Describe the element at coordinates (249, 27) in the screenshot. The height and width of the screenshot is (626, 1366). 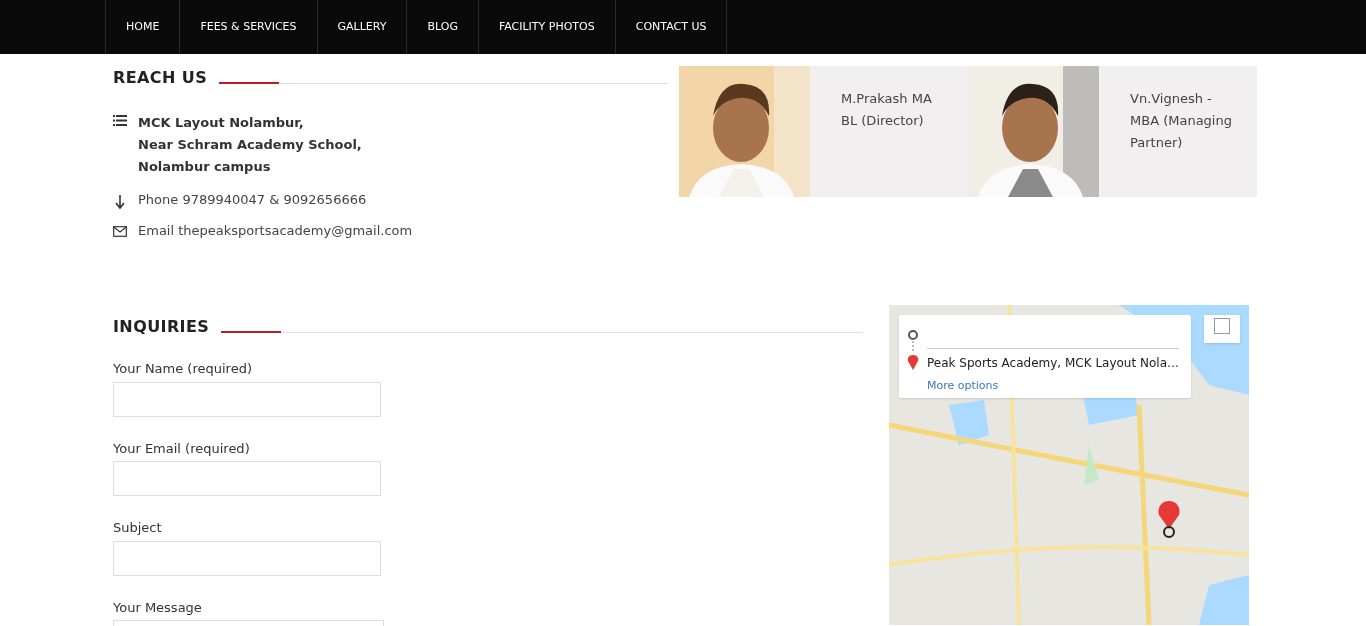
I see `nav-link: FEES & SERVICES` at that location.